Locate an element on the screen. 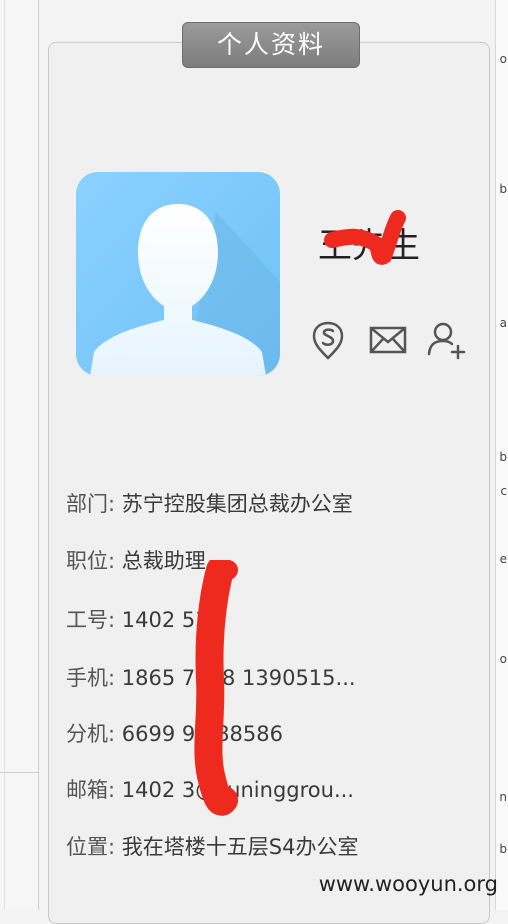 The image size is (508, 924). avatar is located at coordinates (178, 274).